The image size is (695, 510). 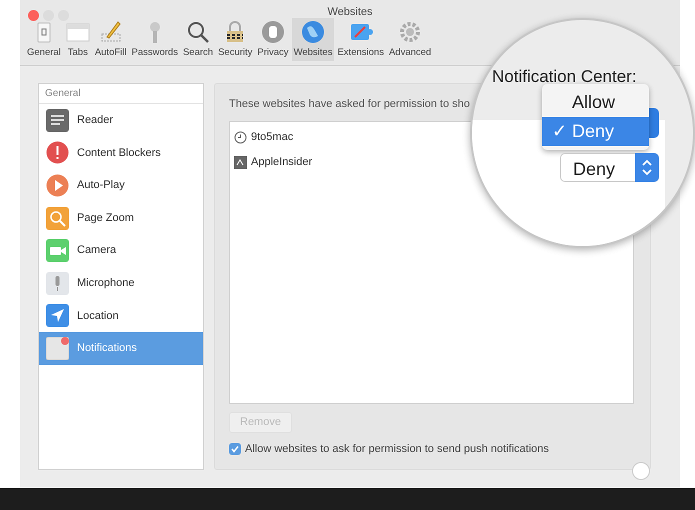 I want to click on clock-icon, so click(x=240, y=137).